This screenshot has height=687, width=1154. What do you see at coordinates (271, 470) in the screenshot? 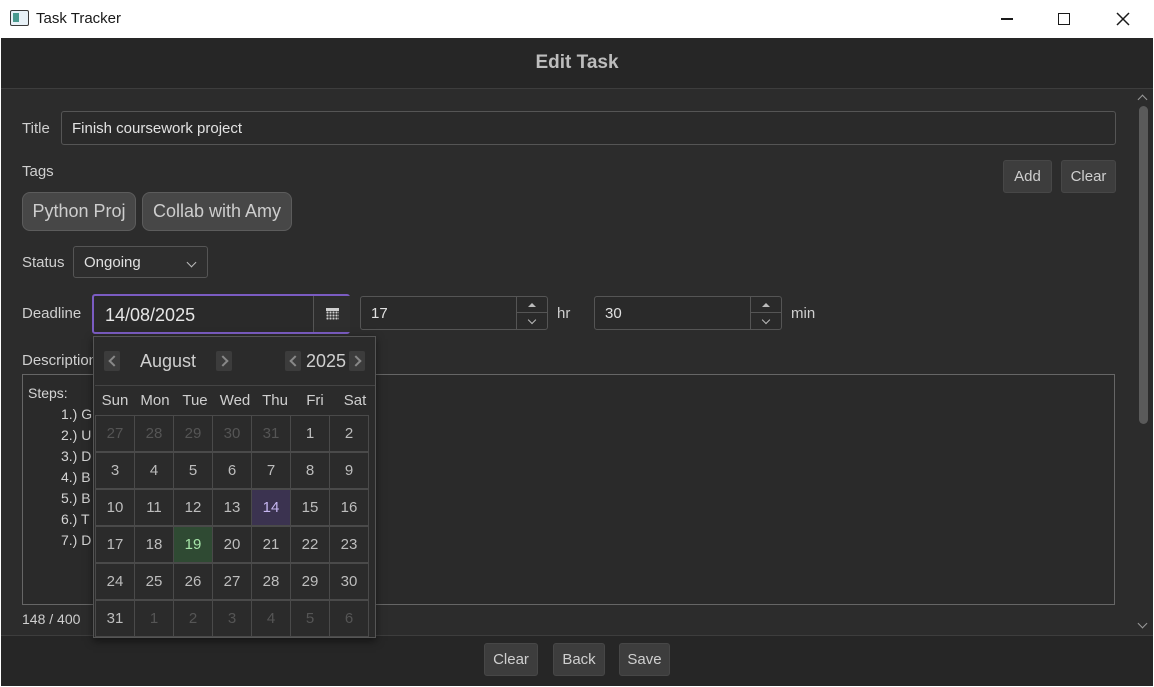
I see `calendar-day: 7` at bounding box center [271, 470].